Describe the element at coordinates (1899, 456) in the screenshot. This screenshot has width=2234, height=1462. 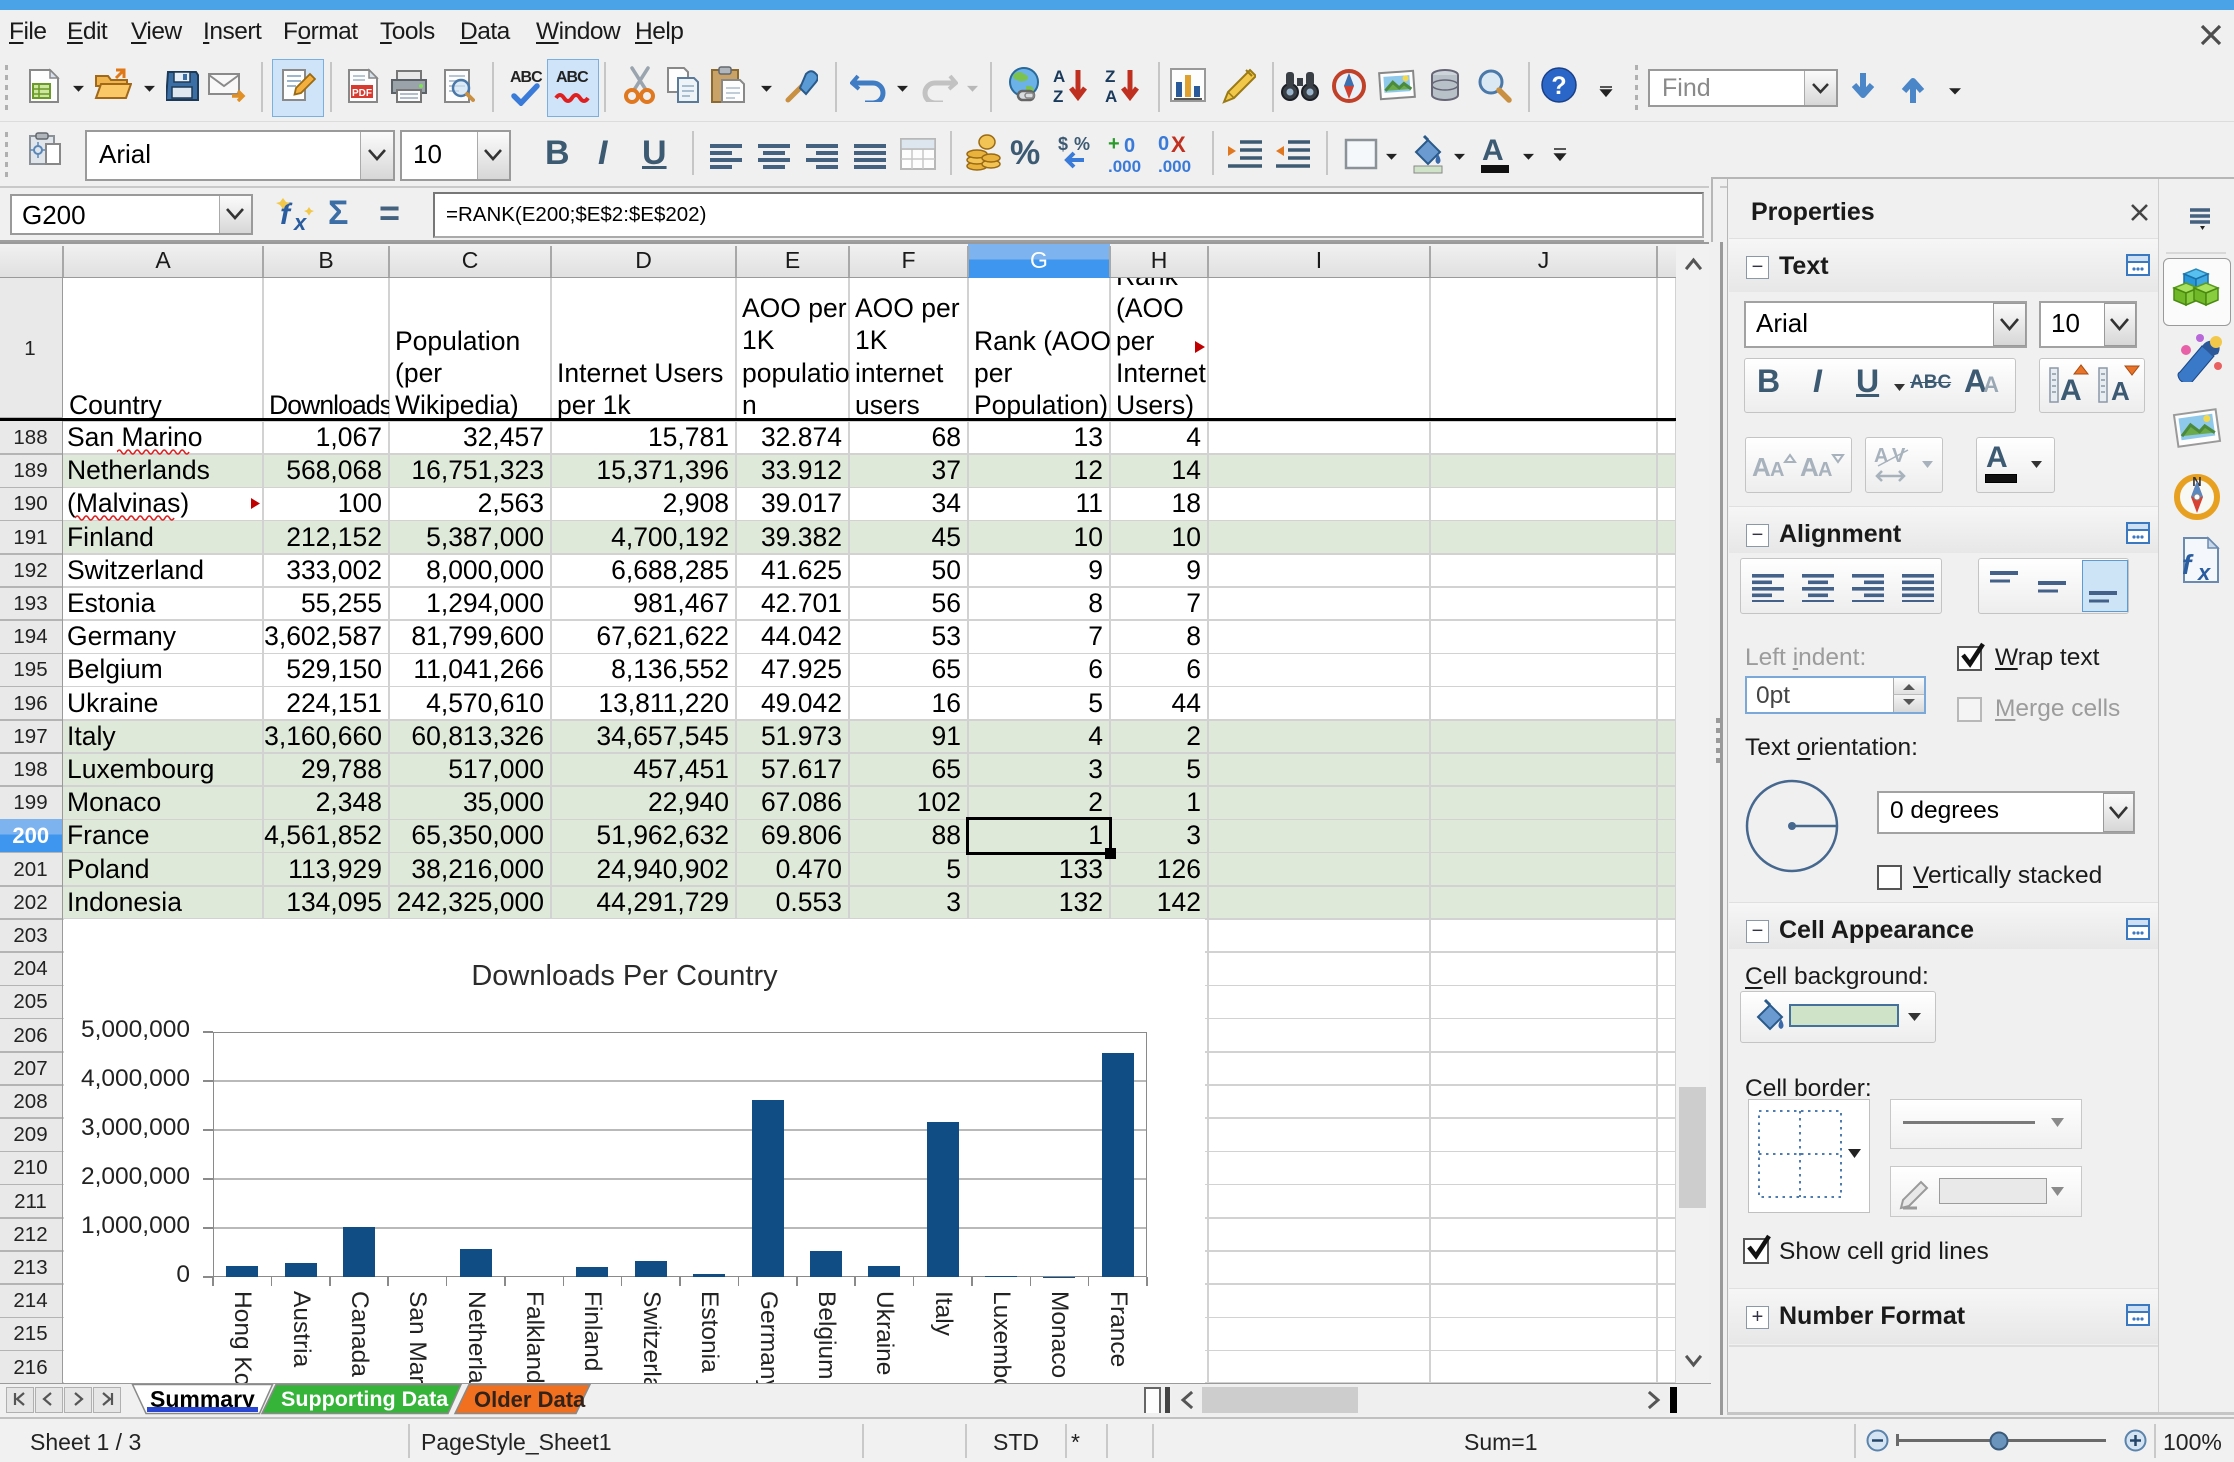
I see `svg-text: V` at that location.